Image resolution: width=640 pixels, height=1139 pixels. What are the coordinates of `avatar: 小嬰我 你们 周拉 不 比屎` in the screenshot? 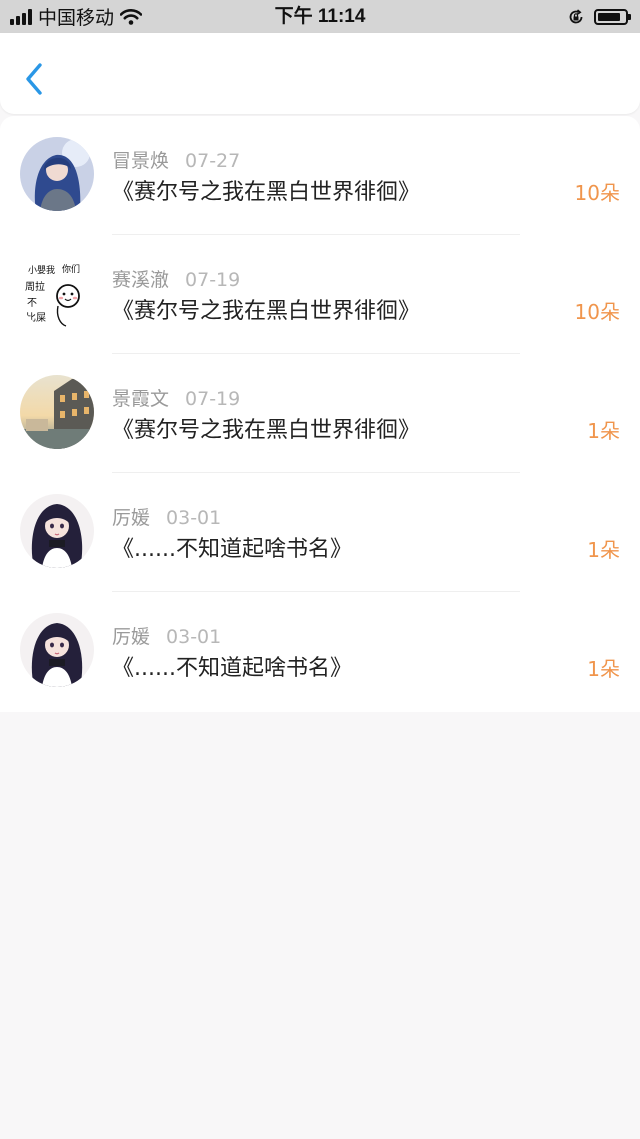 It's located at (57, 293).